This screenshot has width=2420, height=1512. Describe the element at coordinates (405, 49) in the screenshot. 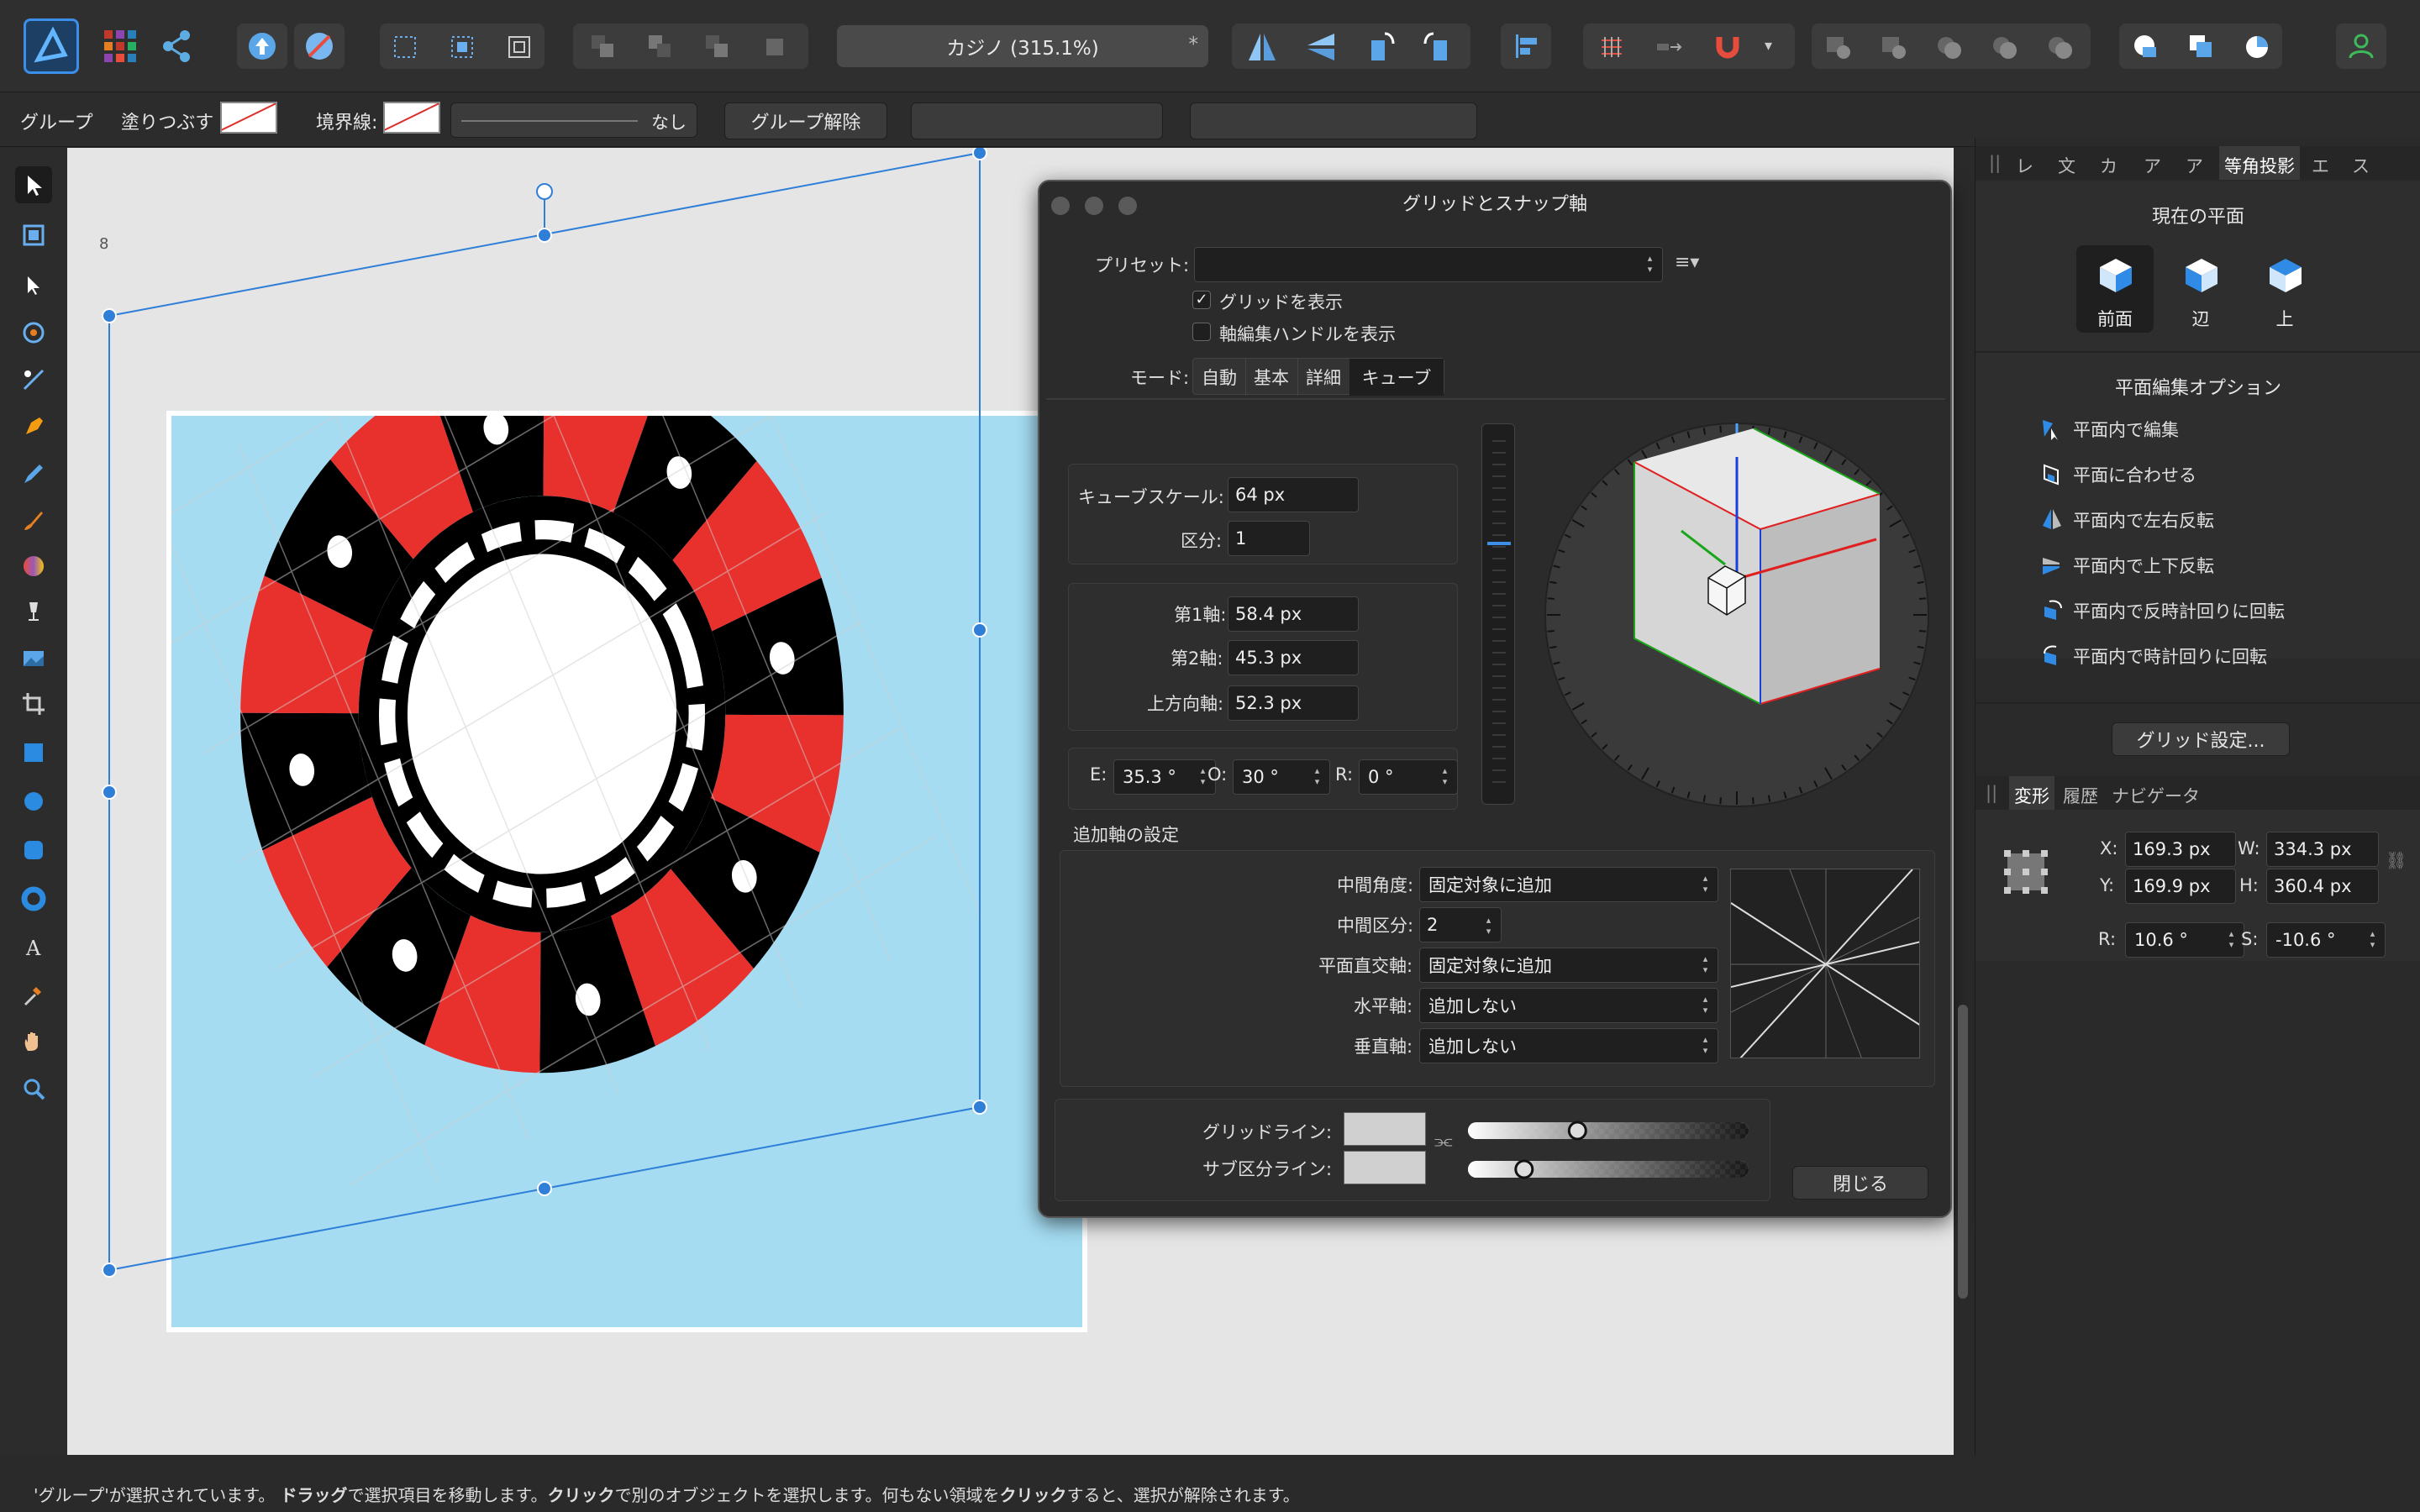

I see `select-grid-icon` at that location.